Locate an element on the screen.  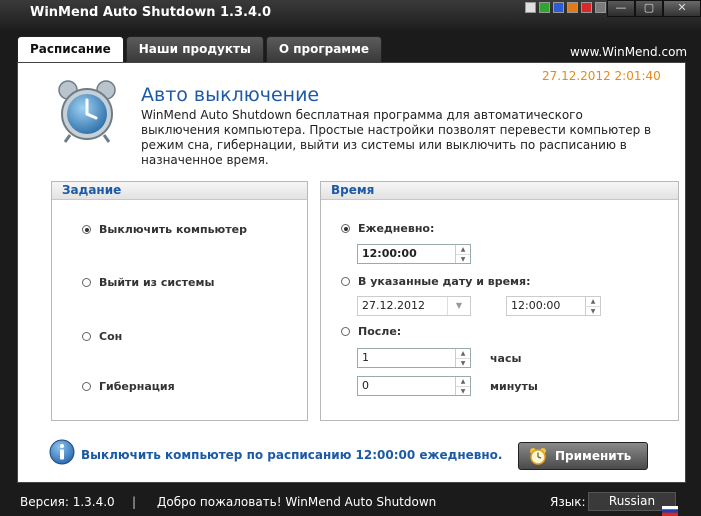
maximize-button: ▢ is located at coordinates (649, 8).